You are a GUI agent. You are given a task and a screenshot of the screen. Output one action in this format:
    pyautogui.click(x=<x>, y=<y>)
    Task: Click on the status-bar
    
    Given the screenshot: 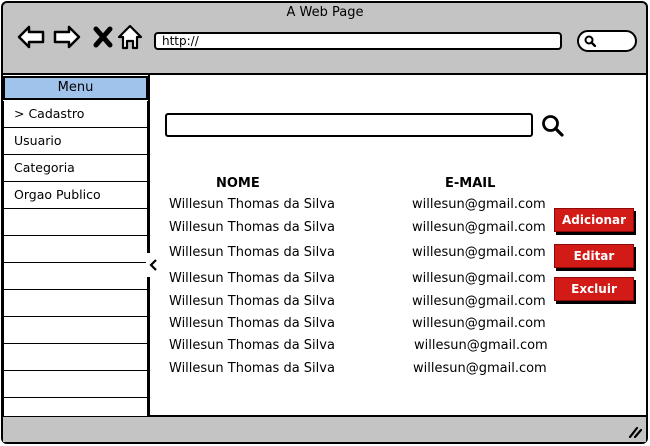 What is the action you would take?
    pyautogui.click(x=324, y=430)
    